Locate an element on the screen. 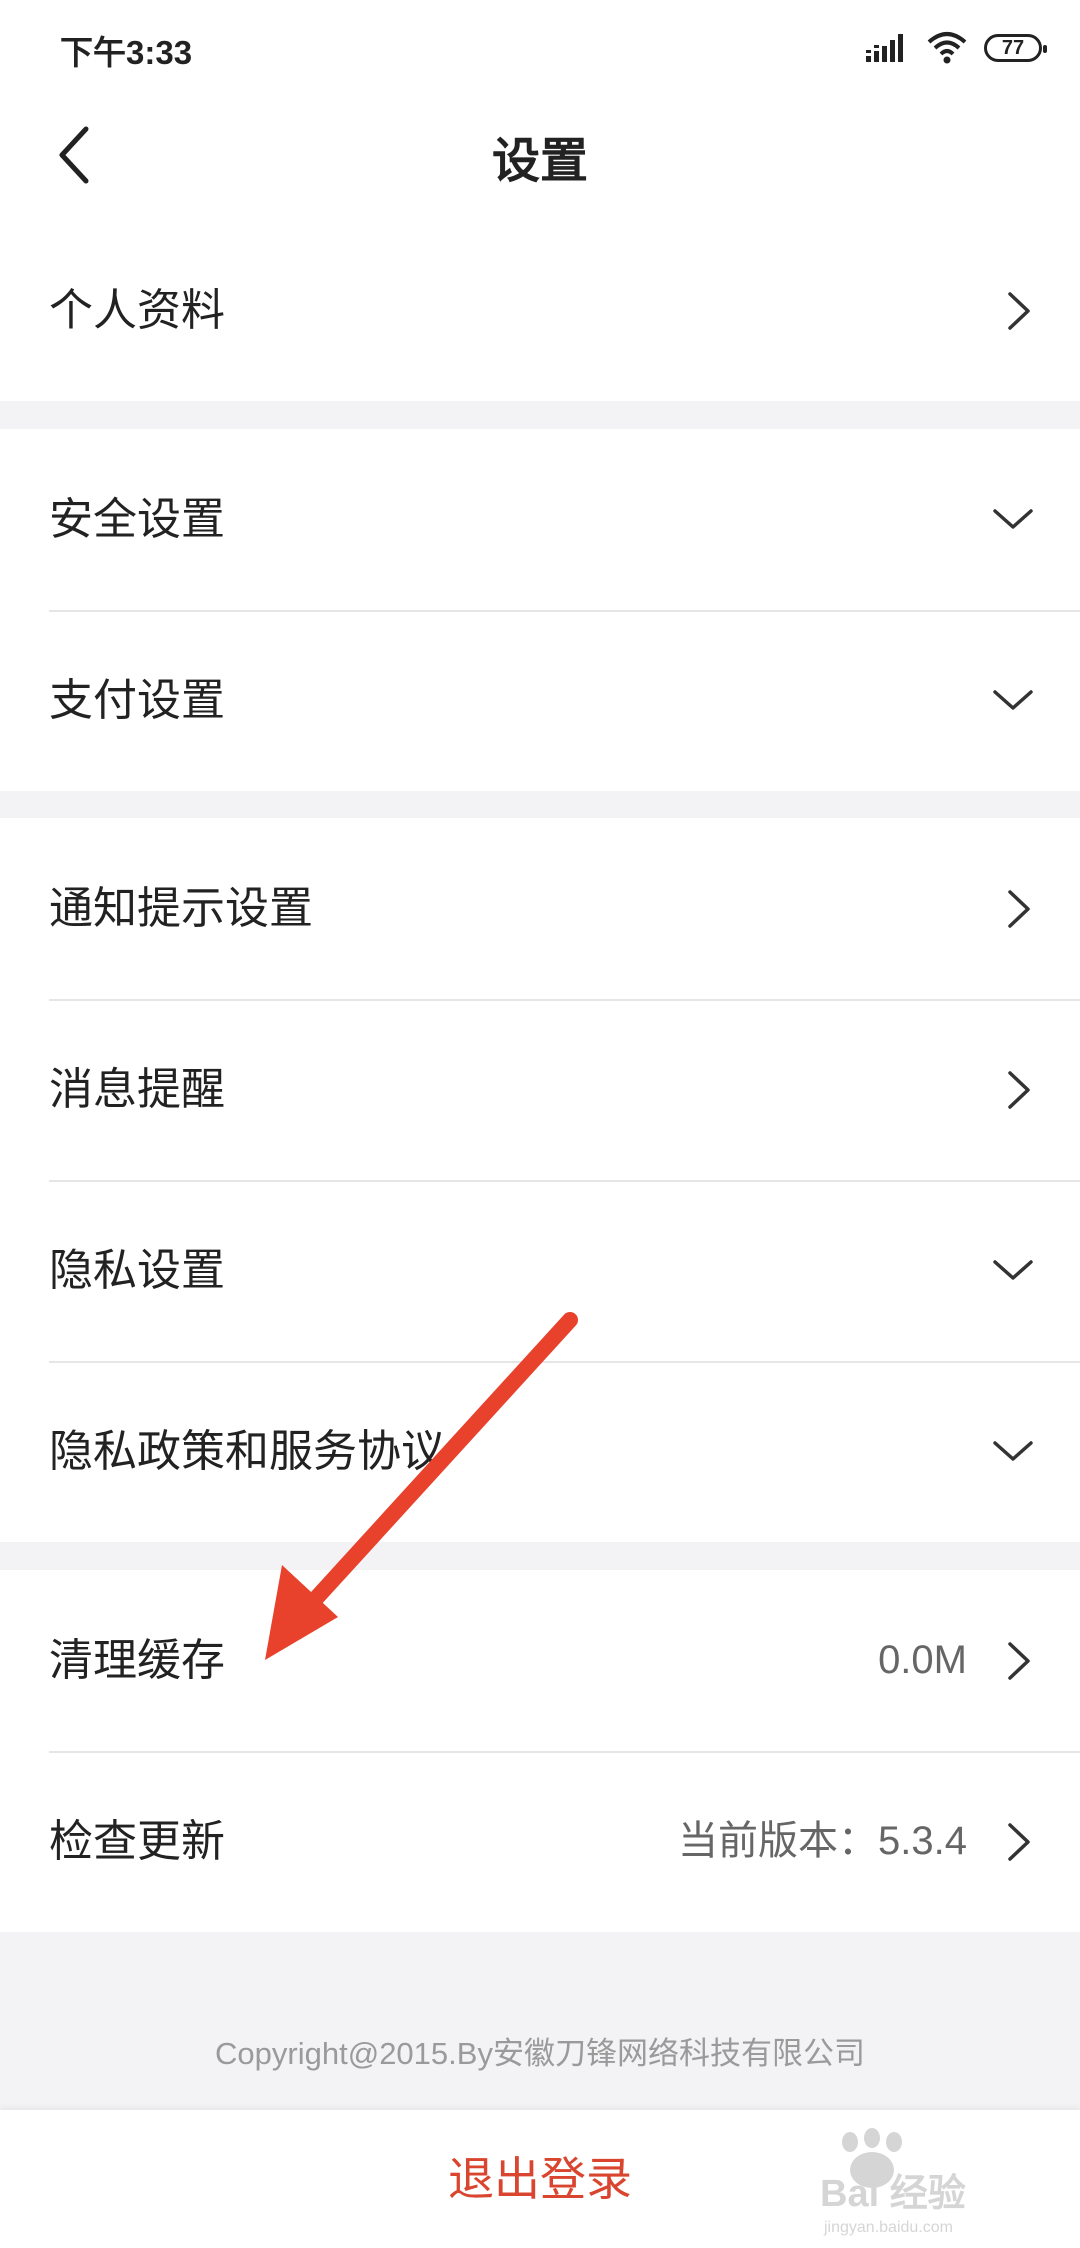  row-label: 安全设置 is located at coordinates (137, 519).